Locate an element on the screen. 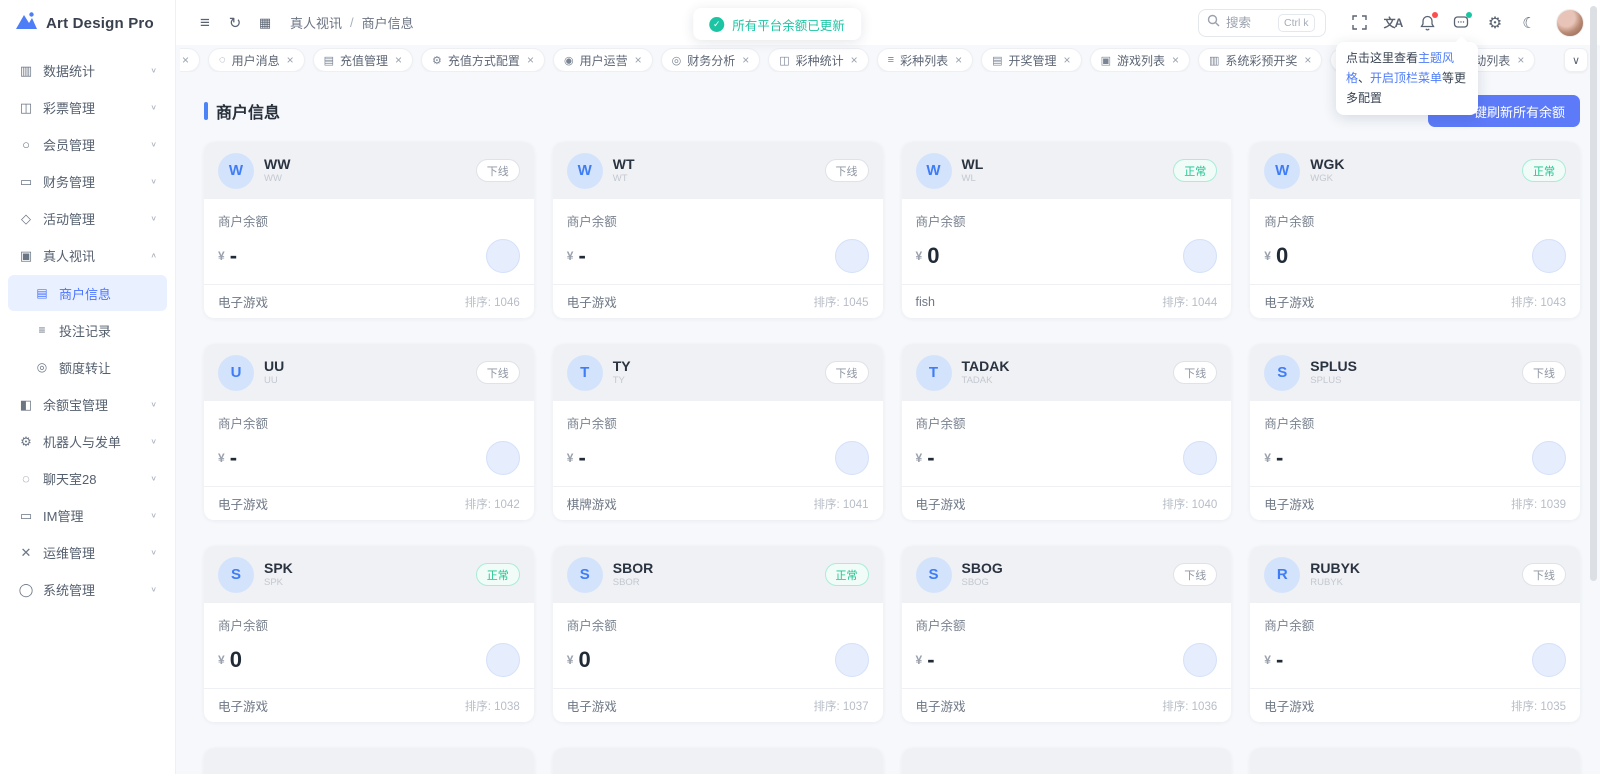  merchant-avatar: T is located at coordinates (933, 372).